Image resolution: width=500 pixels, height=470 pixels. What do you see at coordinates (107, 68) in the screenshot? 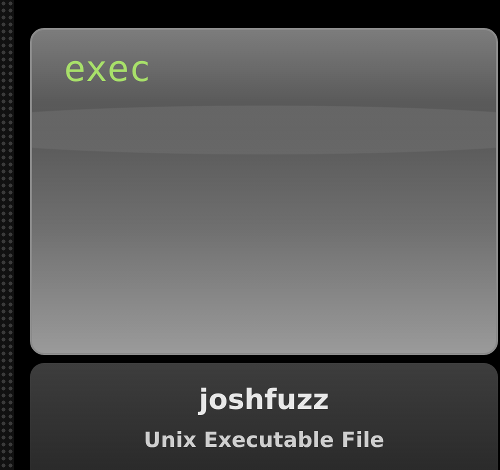
I see `icon-label: exec` at bounding box center [107, 68].